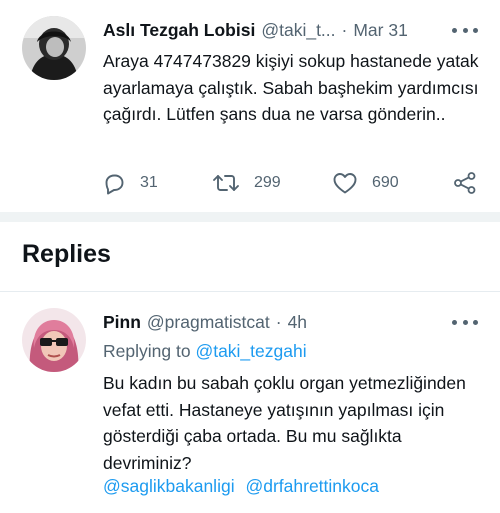 The image size is (500, 513). Describe the element at coordinates (380, 30) in the screenshot. I see `timestamp: Mar 31` at that location.